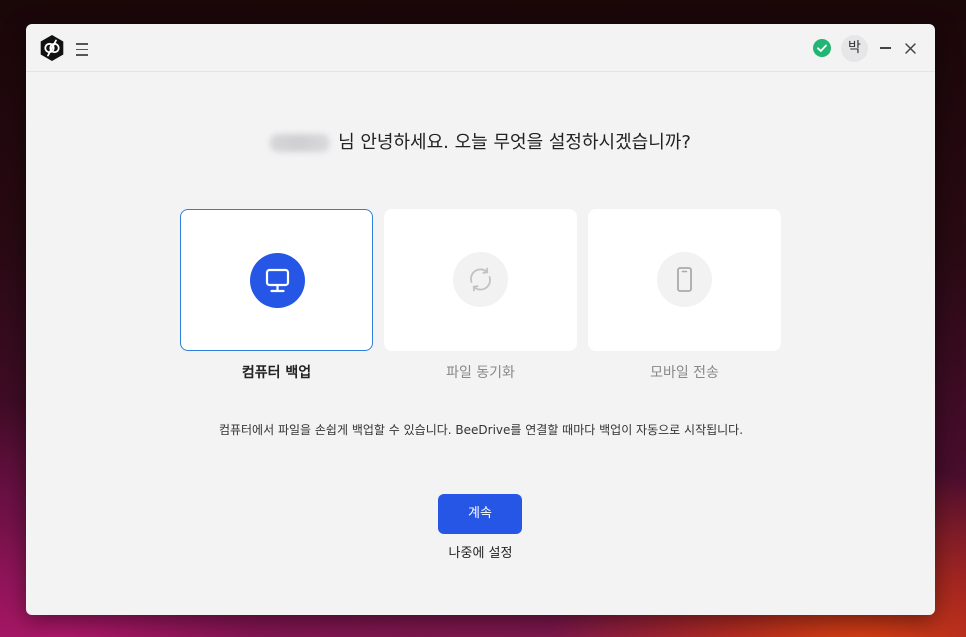 The image size is (966, 637). What do you see at coordinates (276, 373) in the screenshot?
I see `option-label-computer-backup: 컴퓨터 백업` at bounding box center [276, 373].